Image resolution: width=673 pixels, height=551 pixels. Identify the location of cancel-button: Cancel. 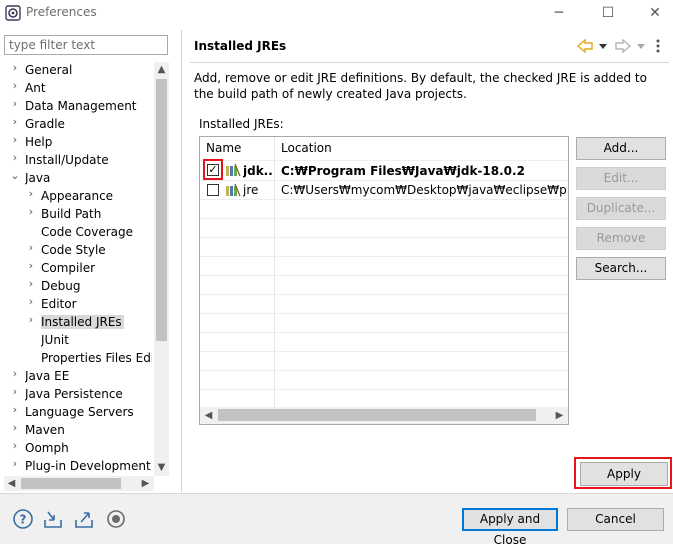
(615, 519).